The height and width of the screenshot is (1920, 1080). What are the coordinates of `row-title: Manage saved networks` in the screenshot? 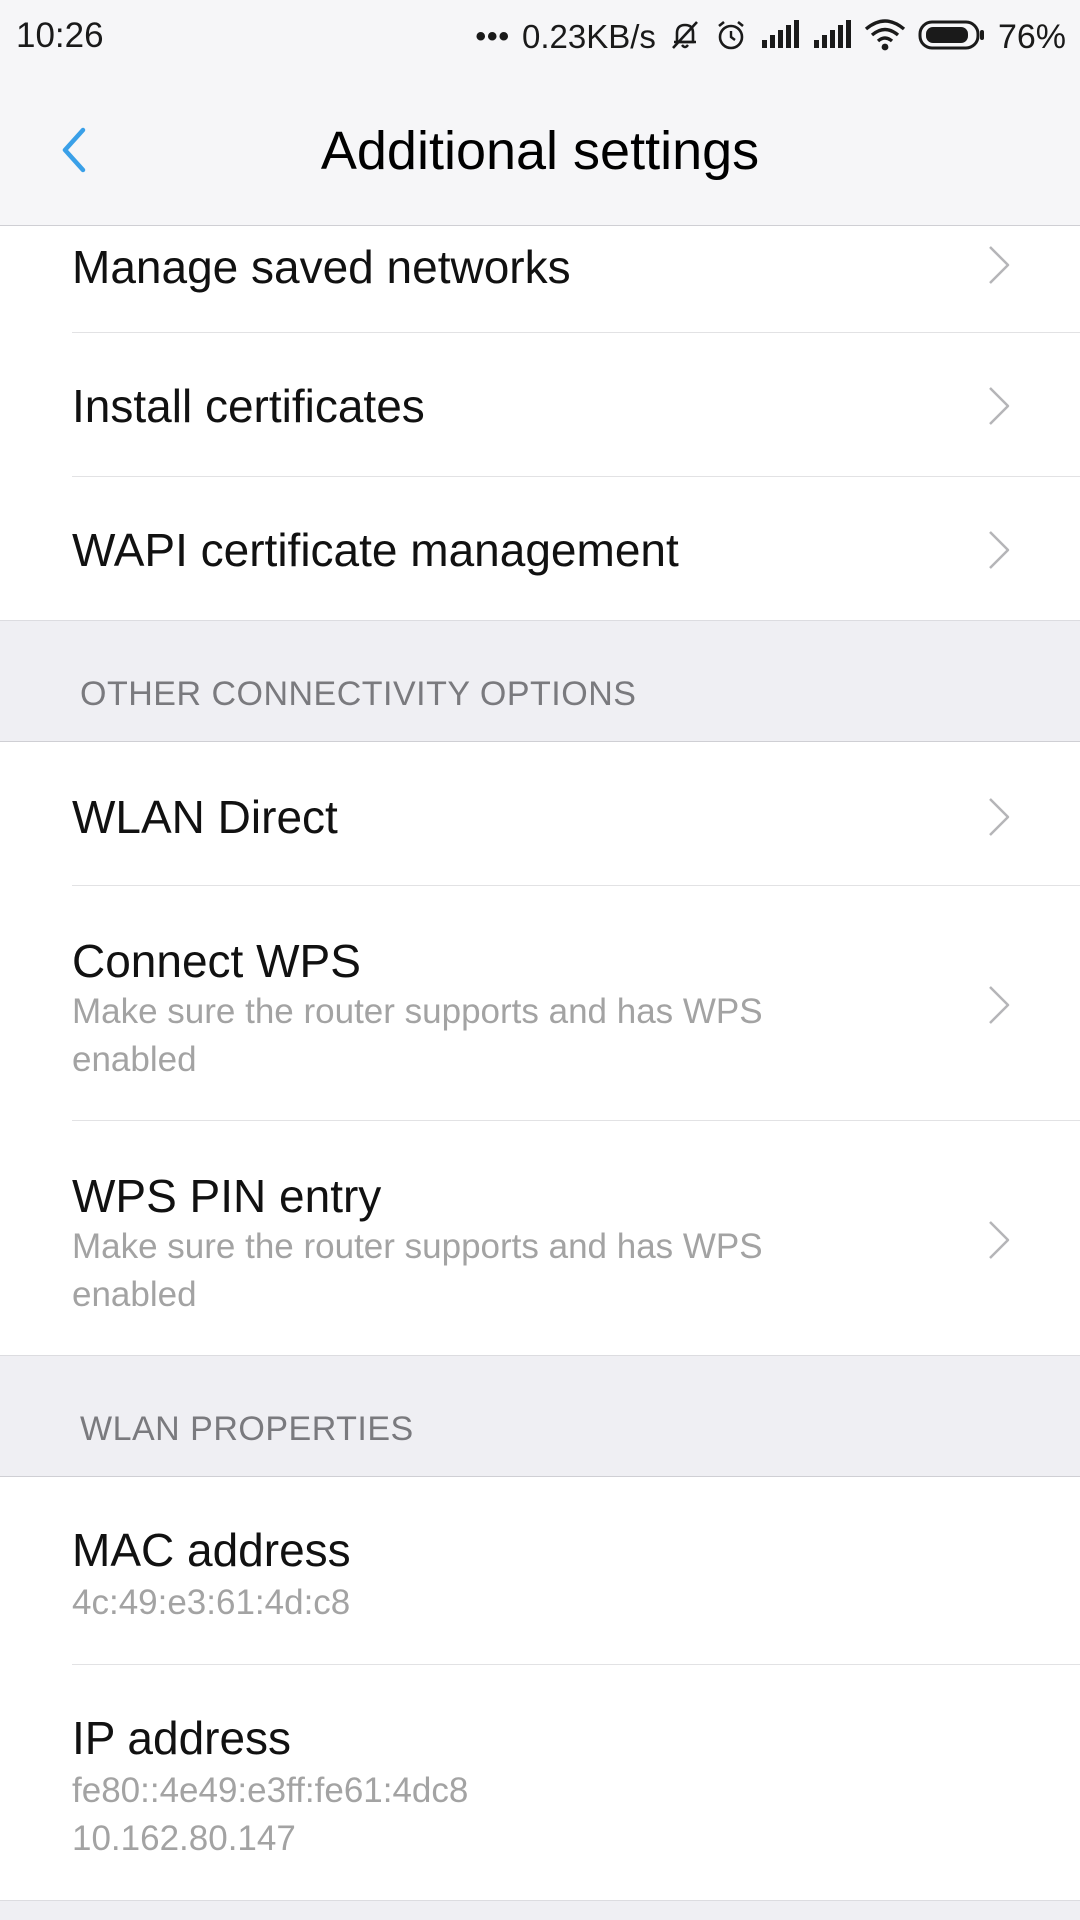 It's located at (321, 267).